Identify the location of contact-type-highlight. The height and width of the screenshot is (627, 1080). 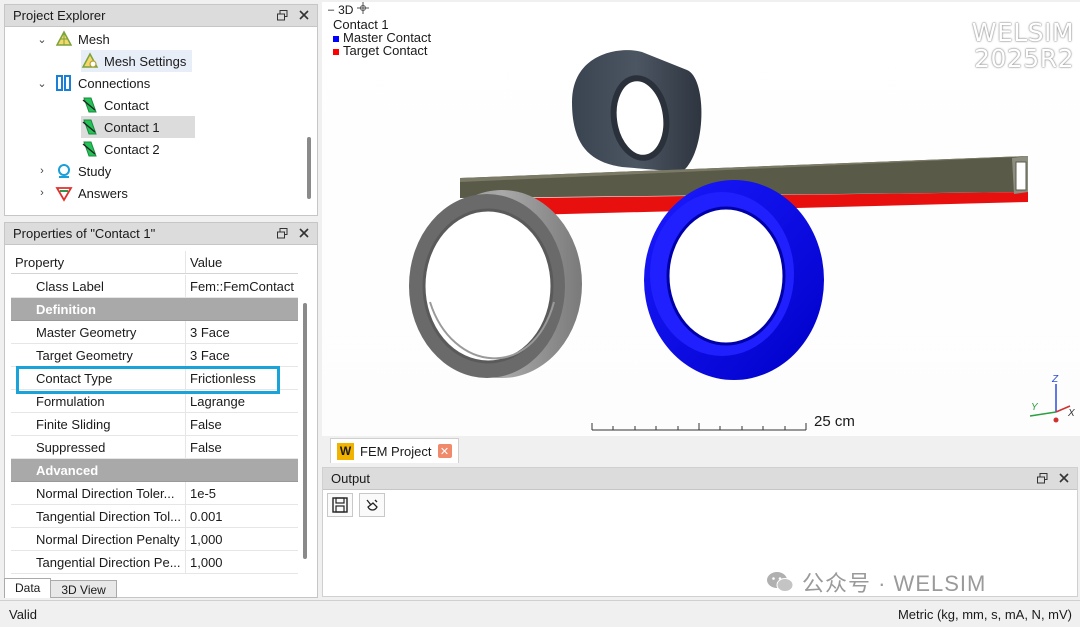
(148, 380).